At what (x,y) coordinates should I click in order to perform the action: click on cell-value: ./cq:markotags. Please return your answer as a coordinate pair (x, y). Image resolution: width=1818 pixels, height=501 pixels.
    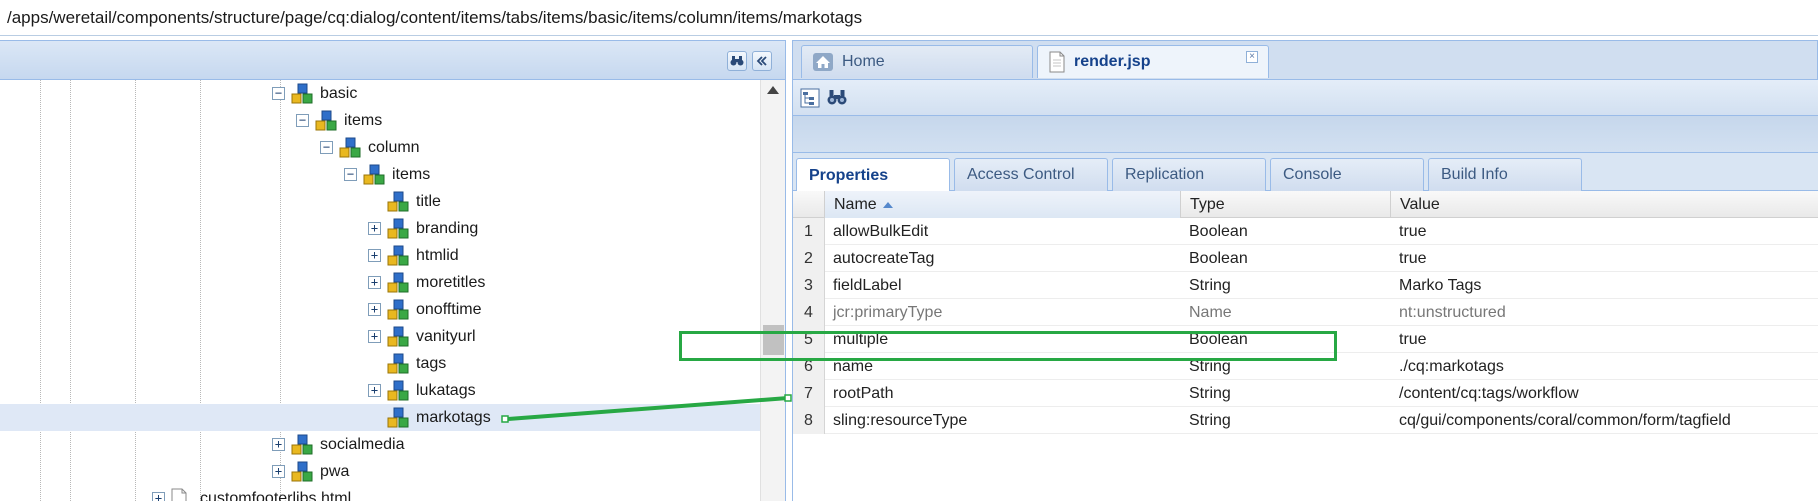
    Looking at the image, I should click on (1451, 366).